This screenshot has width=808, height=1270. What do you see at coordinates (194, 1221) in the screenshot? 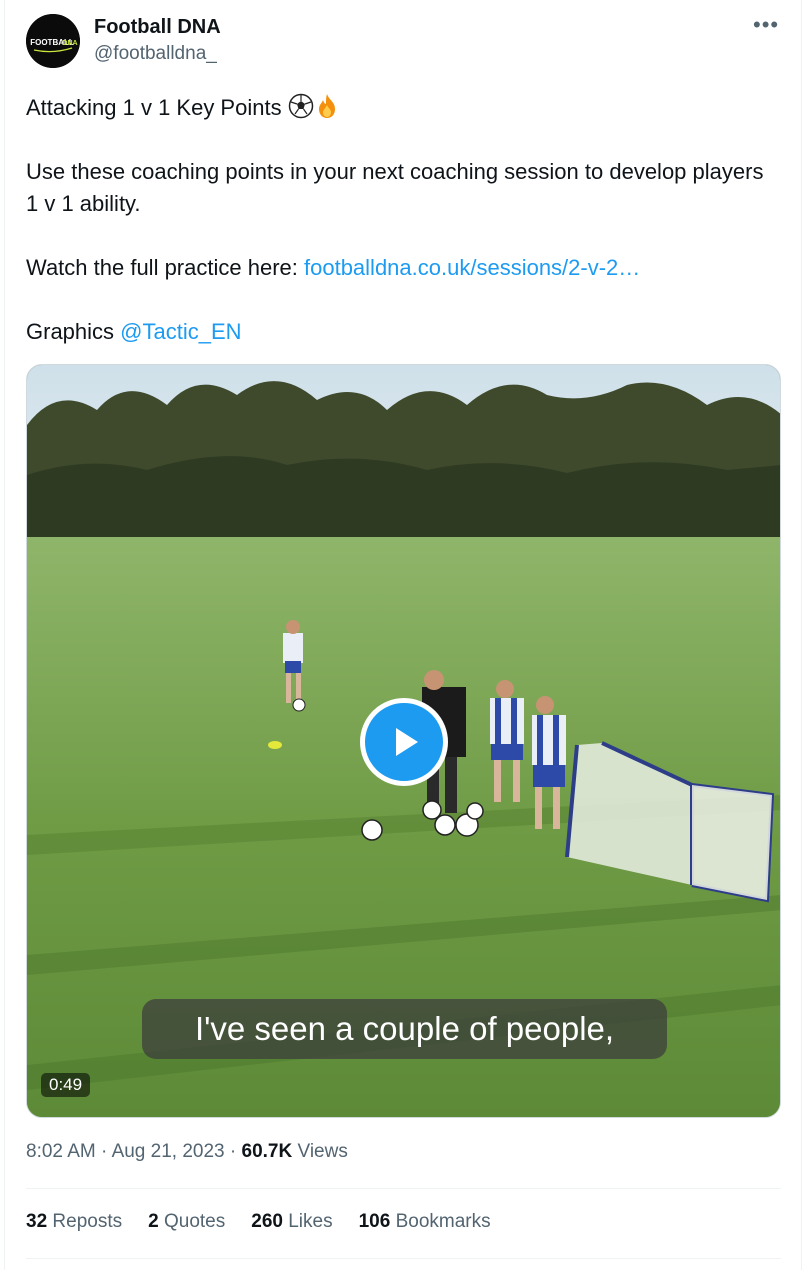
I see `quotes-label: Quotes` at bounding box center [194, 1221].